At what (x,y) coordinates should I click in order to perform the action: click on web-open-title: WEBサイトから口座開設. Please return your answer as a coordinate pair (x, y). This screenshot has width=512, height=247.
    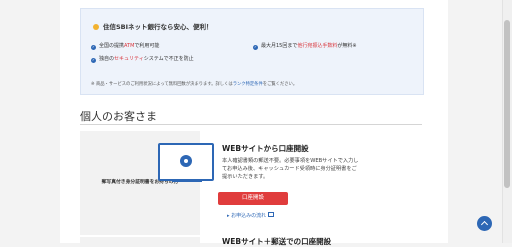
    Looking at the image, I should click on (265, 148).